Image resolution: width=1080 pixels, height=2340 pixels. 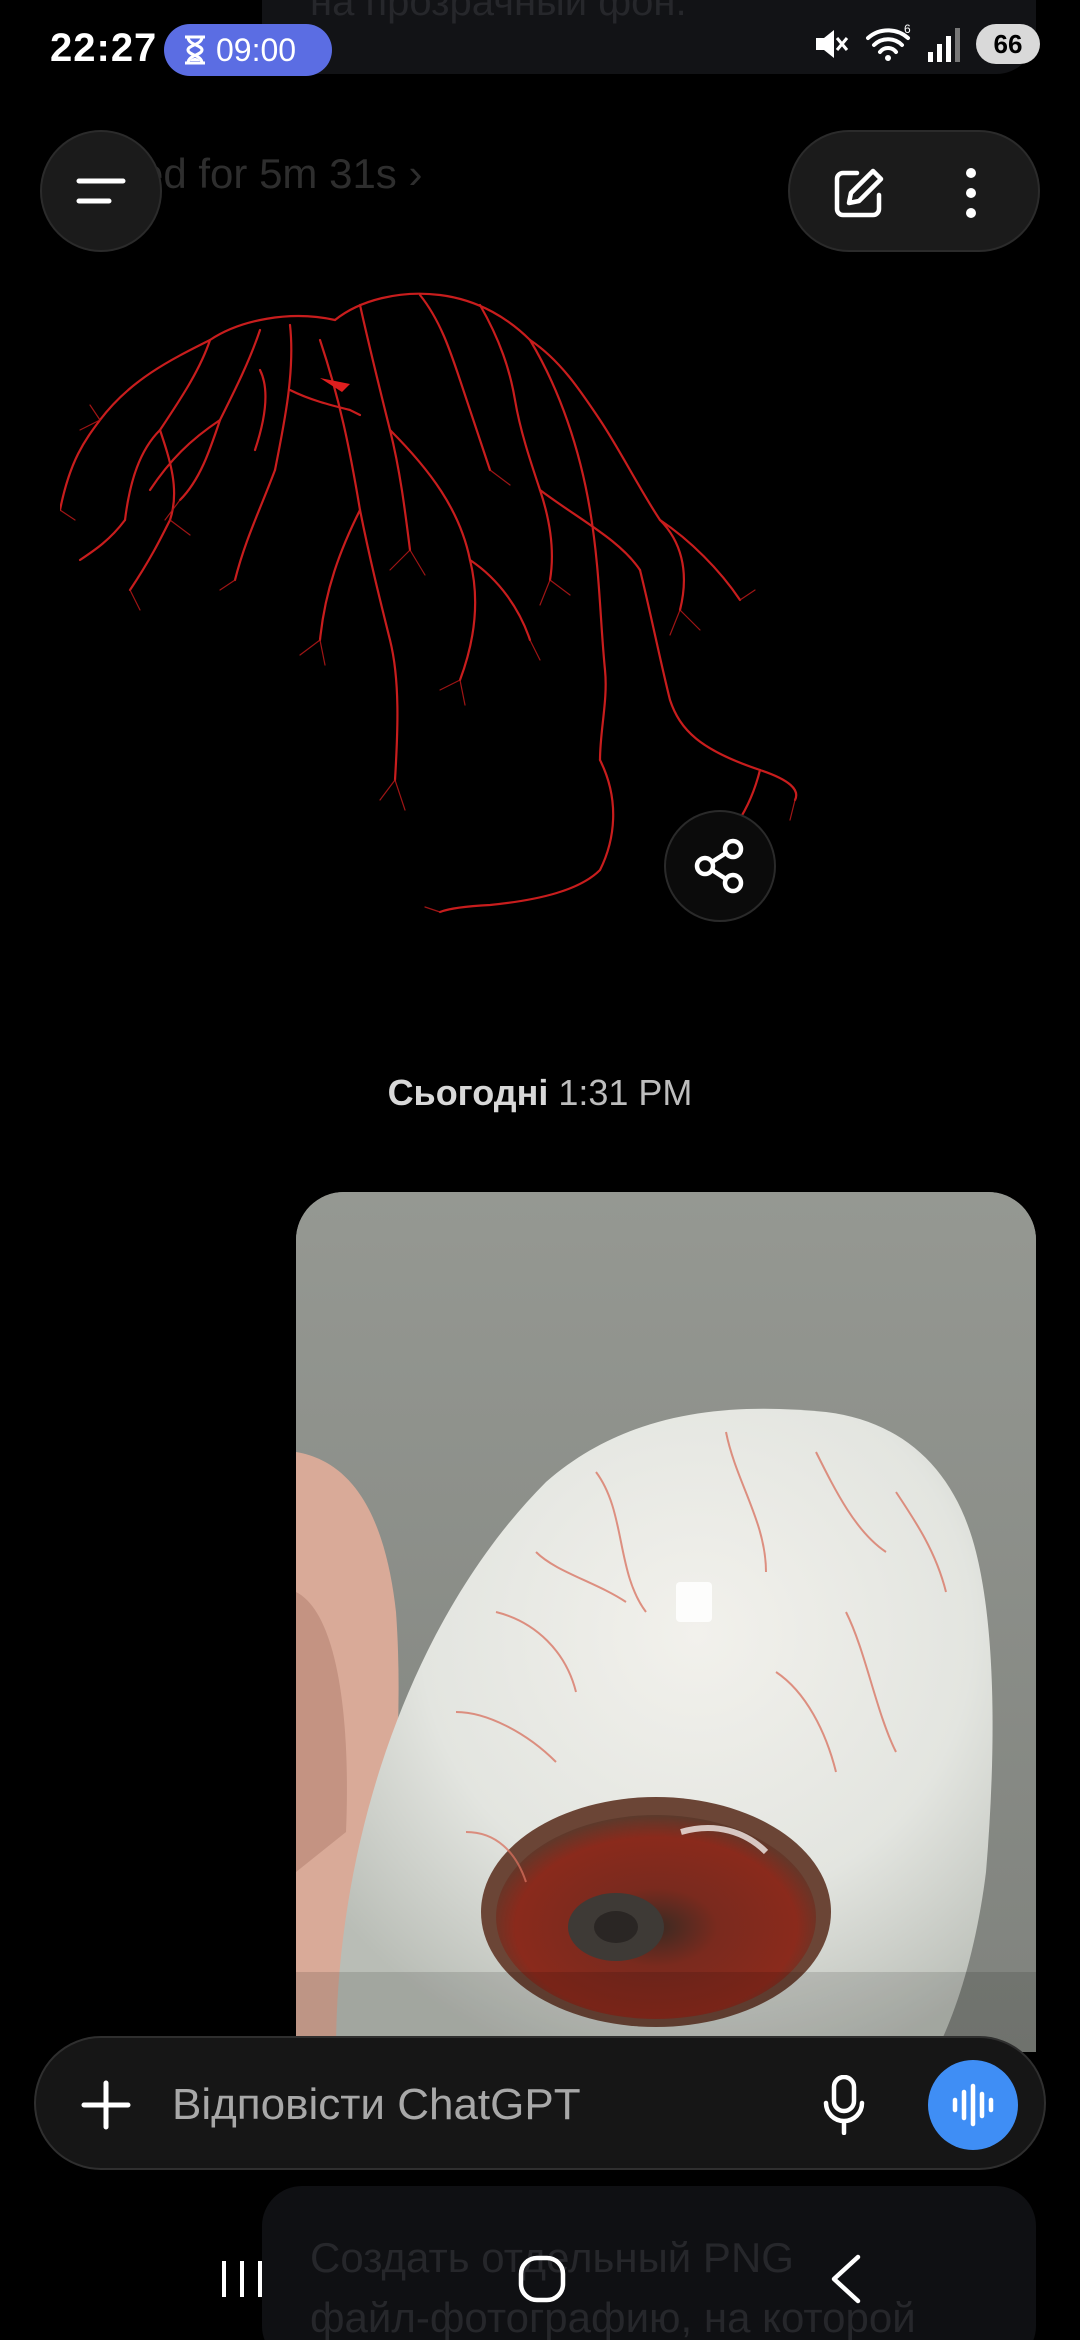 I want to click on mute-icon, so click(x=832, y=44).